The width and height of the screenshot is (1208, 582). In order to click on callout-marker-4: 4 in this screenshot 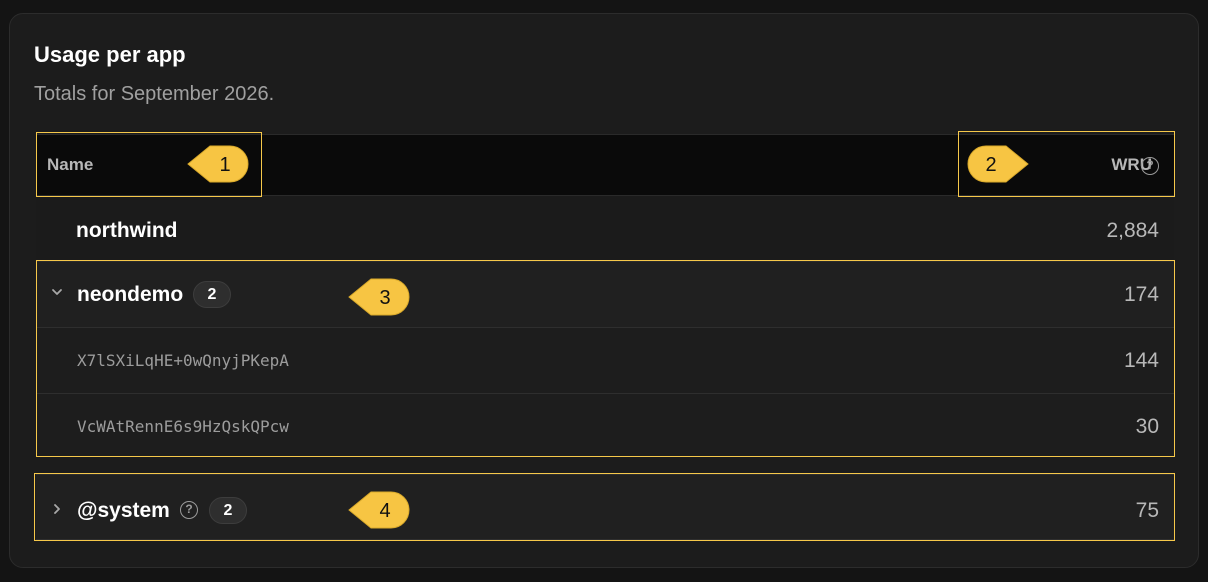, I will do `click(379, 510)`.